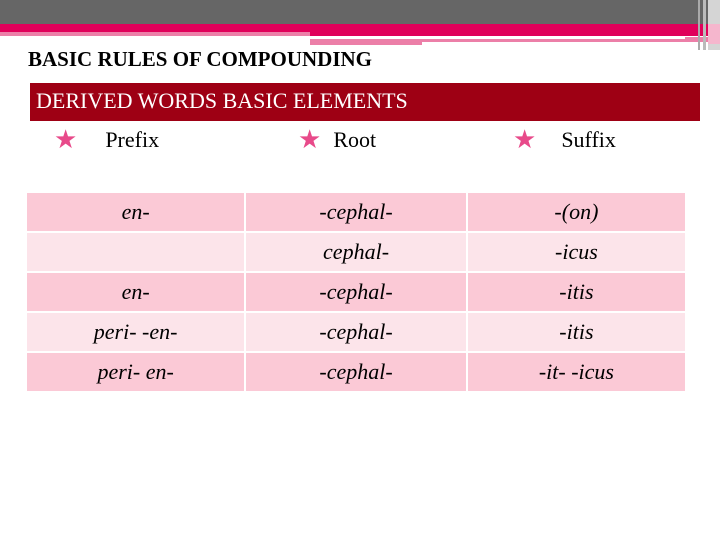 The height and width of the screenshot is (540, 720). Describe the element at coordinates (497, 37) in the screenshot. I see `header-stripe-white` at that location.